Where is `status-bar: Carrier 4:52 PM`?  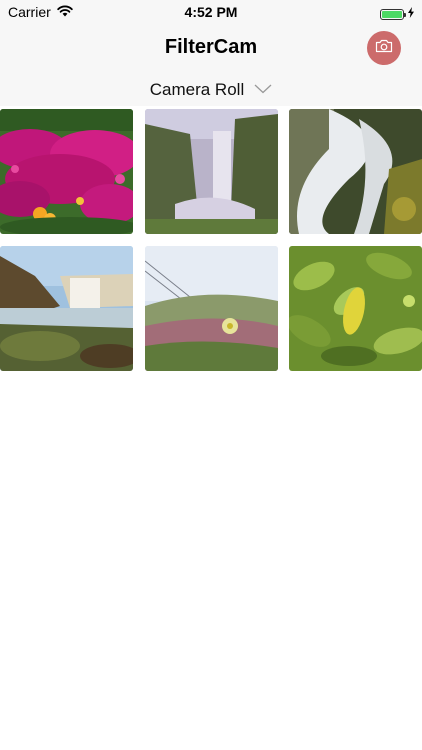 status-bar: Carrier 4:52 PM is located at coordinates (211, 12).